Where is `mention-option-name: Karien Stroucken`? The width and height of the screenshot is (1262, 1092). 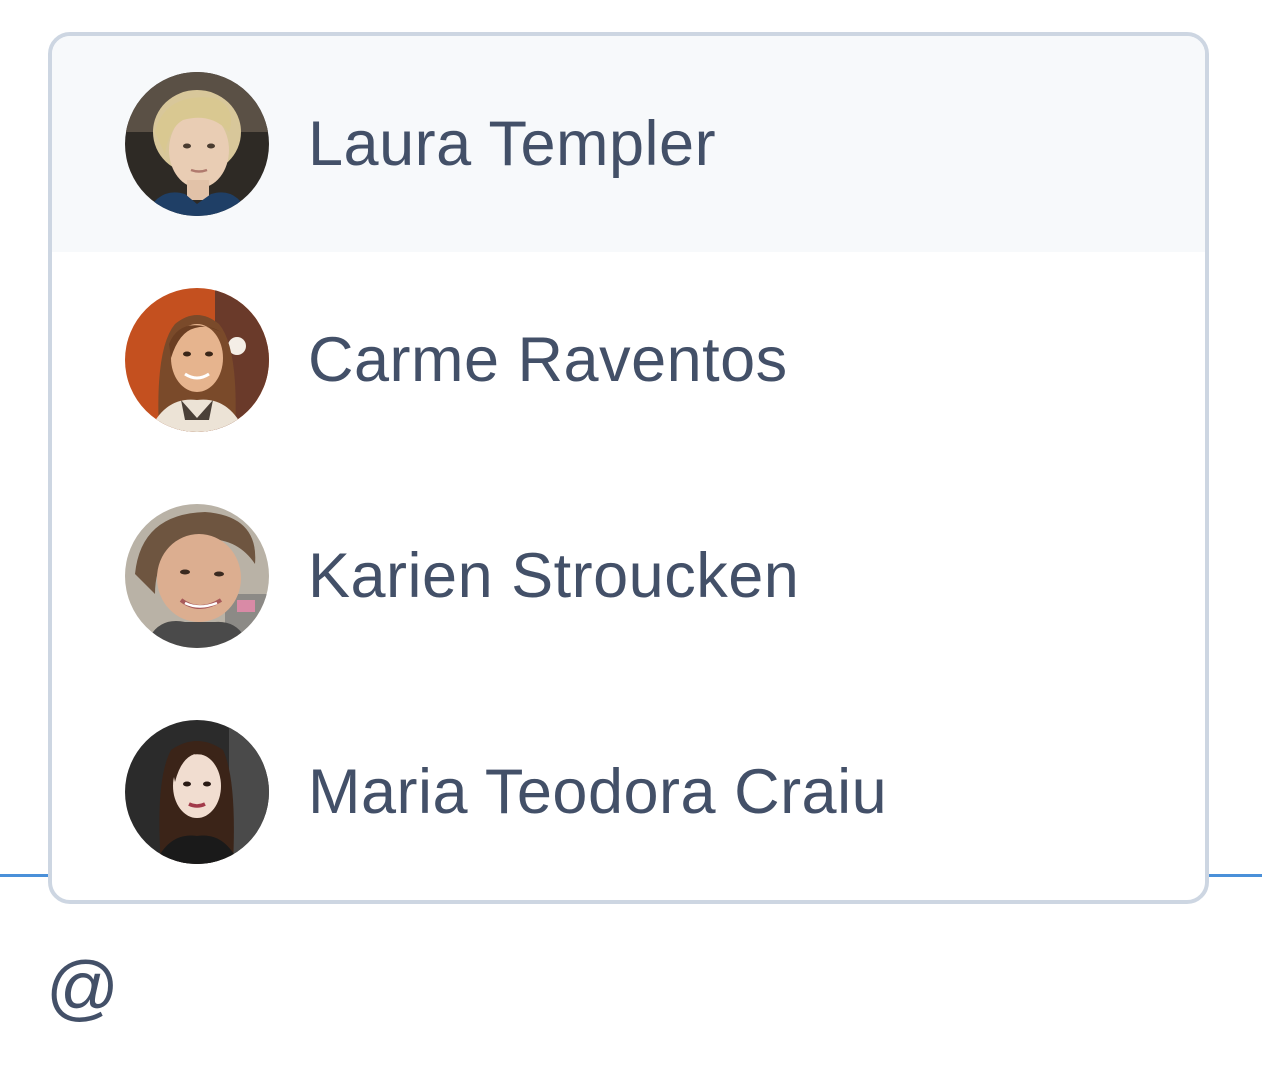
mention-option-name: Karien Stroucken is located at coordinates (554, 576).